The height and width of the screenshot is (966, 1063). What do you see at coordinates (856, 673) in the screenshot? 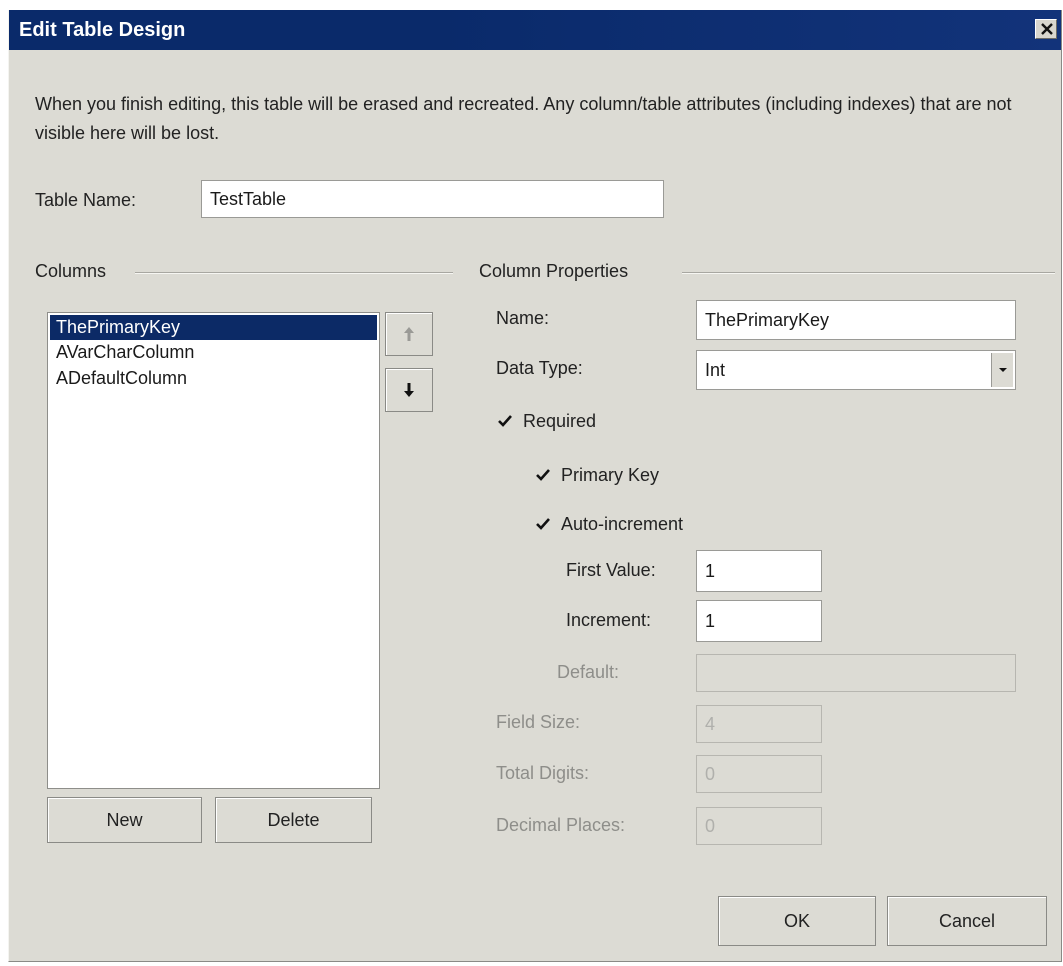
I see `default-input` at bounding box center [856, 673].